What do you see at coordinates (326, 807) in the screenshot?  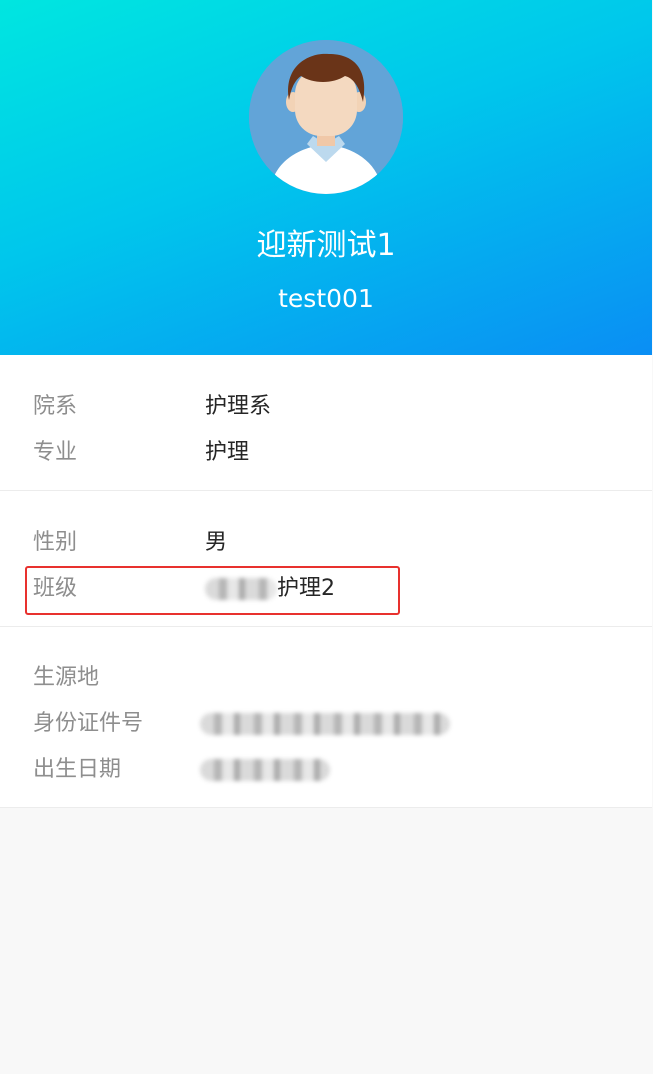 I see `section-divider` at bounding box center [326, 807].